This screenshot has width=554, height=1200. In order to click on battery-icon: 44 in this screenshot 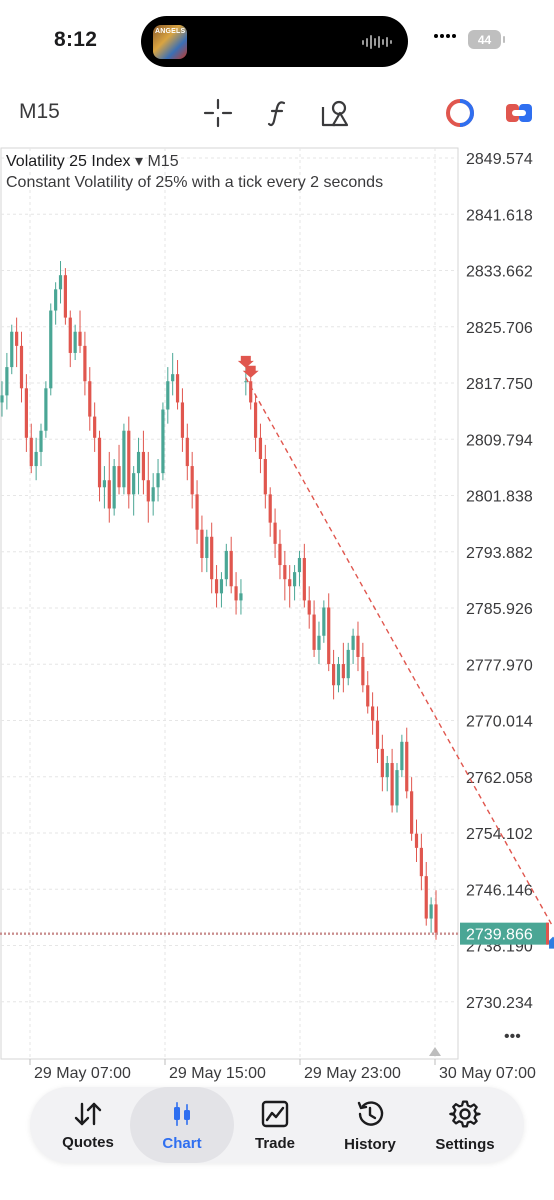, I will do `click(486, 39)`.